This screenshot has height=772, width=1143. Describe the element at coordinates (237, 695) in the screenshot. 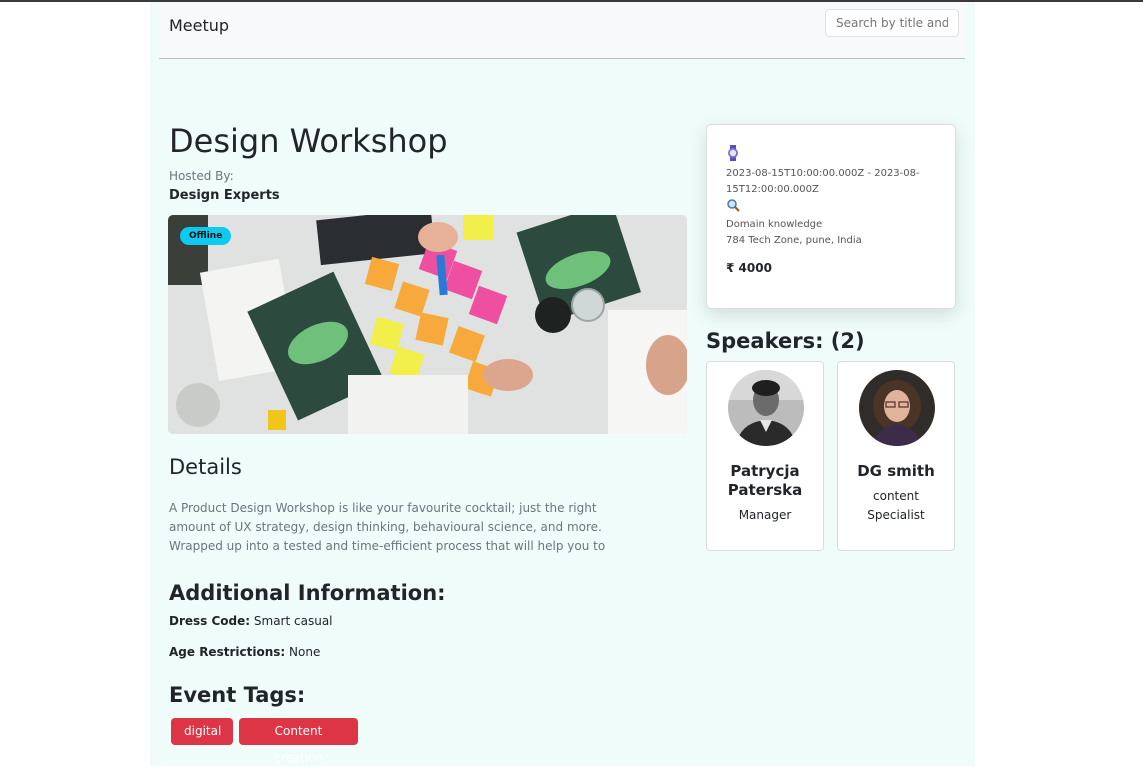

I see `event-tags-heading: Event Tags:` at that location.